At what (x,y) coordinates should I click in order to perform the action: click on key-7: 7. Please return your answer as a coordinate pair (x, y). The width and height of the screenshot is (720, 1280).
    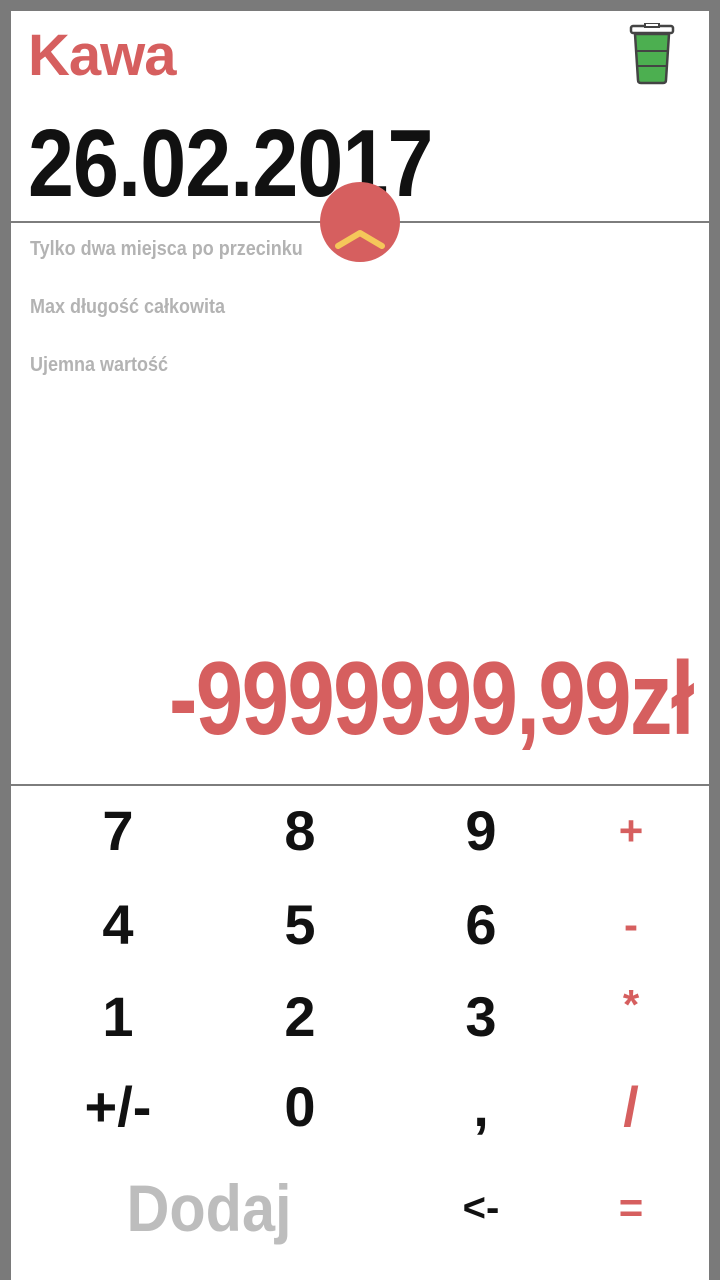
    Looking at the image, I should click on (118, 831).